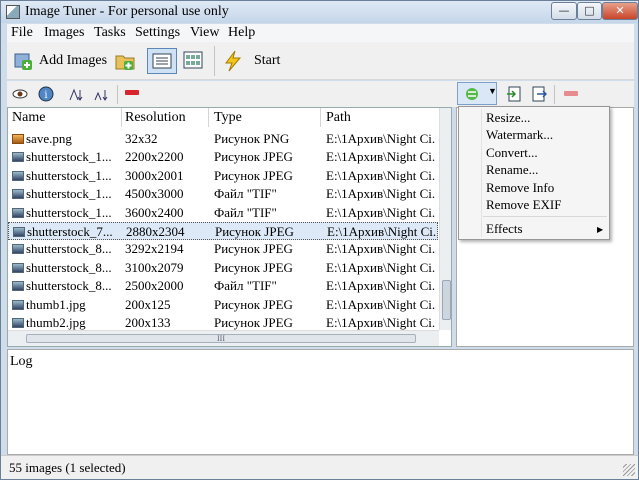 The width and height of the screenshot is (639, 480). What do you see at coordinates (49, 138) in the screenshot?
I see `cell-name: save.png` at bounding box center [49, 138].